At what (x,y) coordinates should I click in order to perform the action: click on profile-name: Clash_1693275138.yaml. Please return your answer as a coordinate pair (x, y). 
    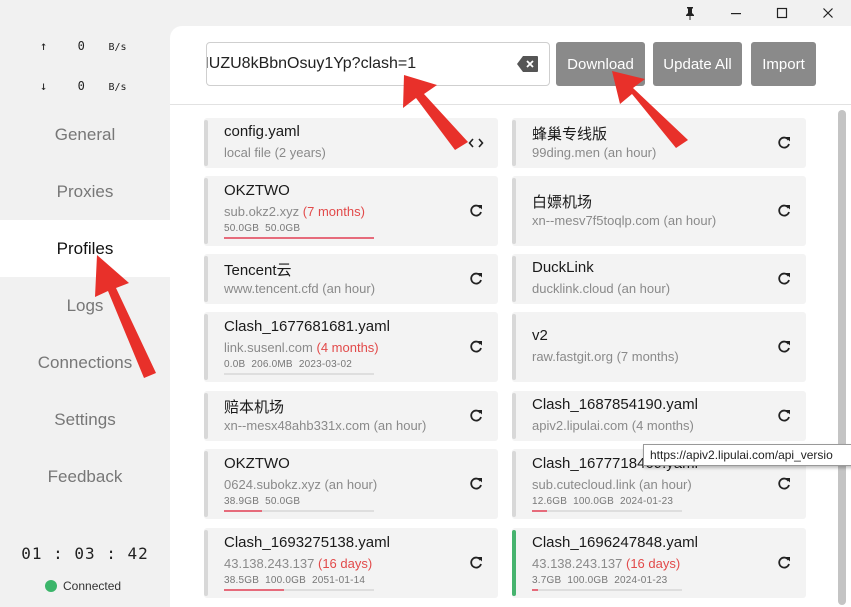
    Looking at the image, I should click on (307, 542).